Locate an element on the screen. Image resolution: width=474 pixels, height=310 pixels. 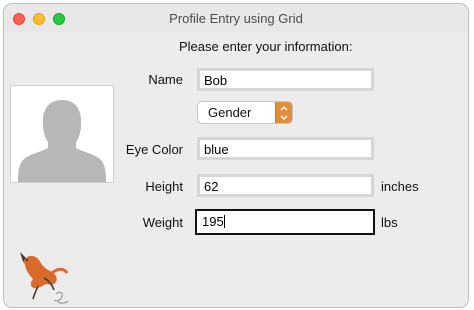
chevron-updown-icon is located at coordinates (283, 112).